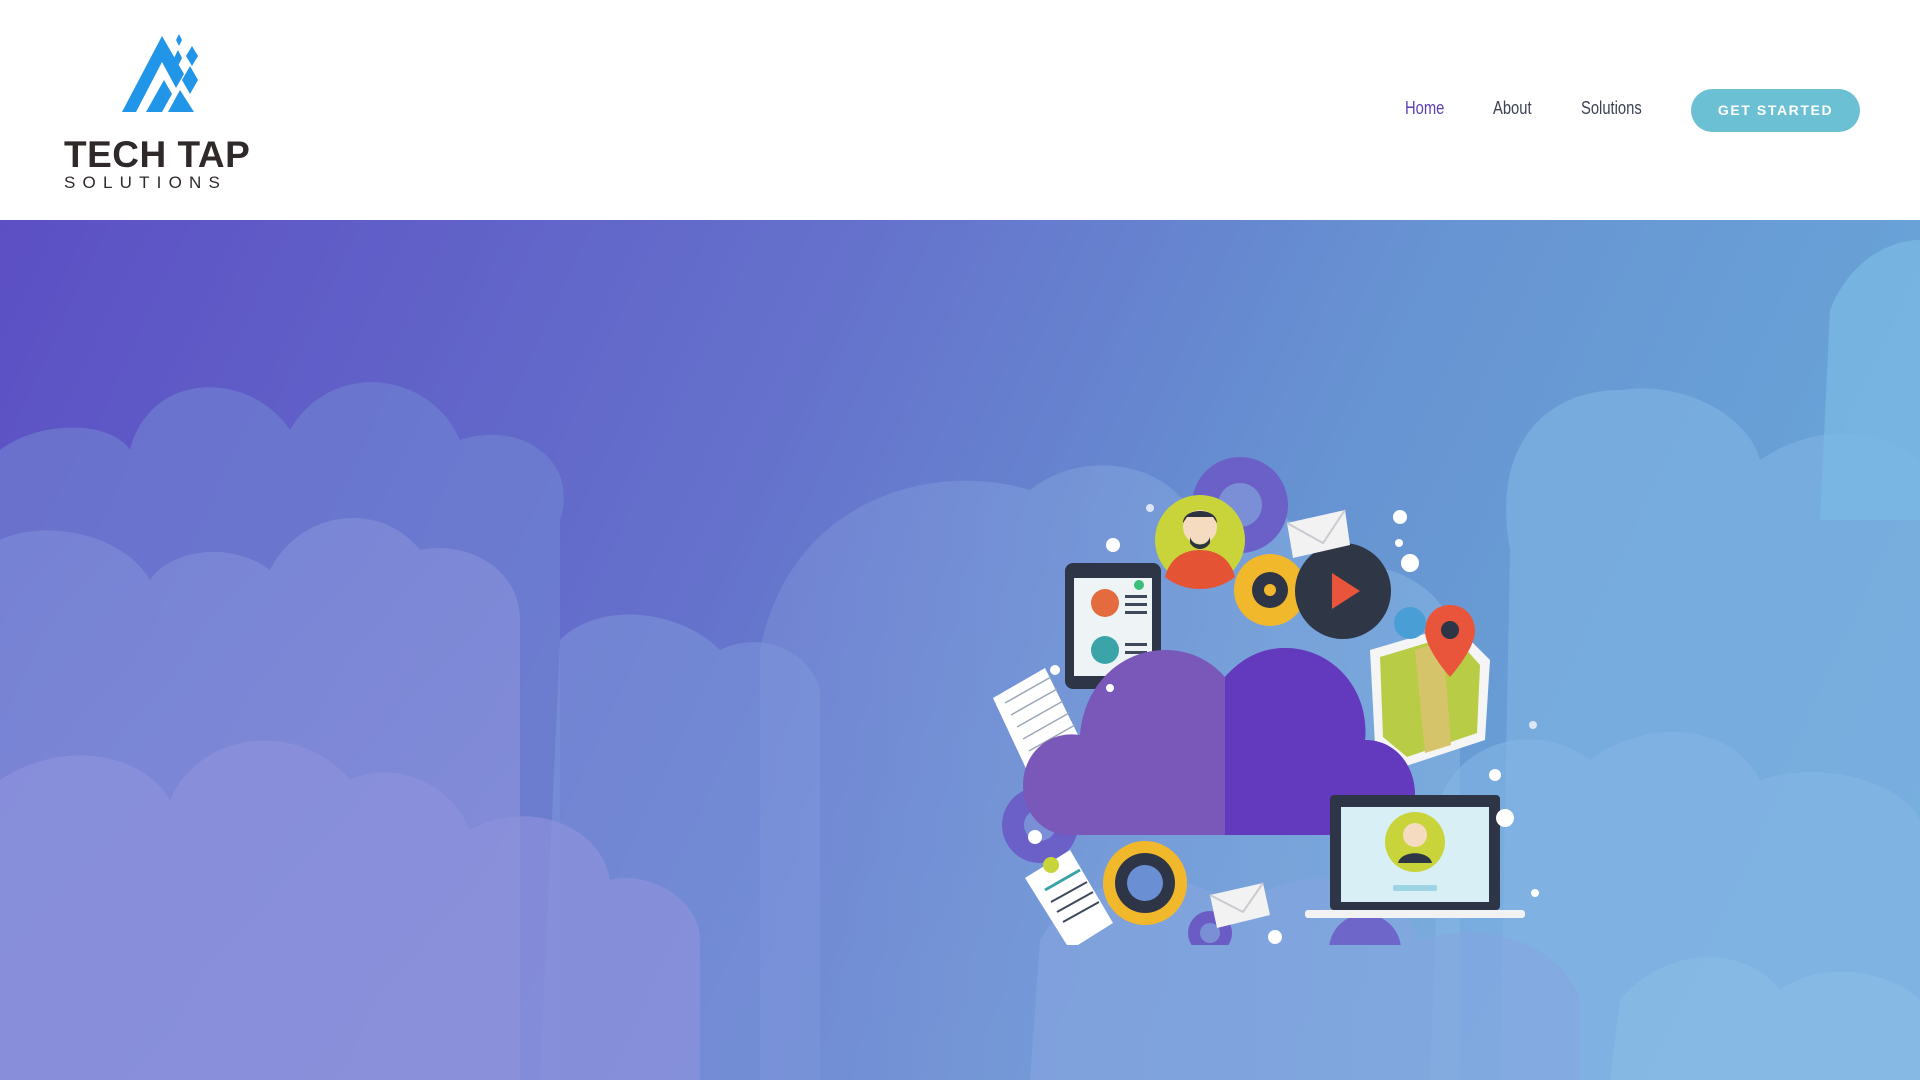 The image size is (1920, 1080). Describe the element at coordinates (160, 73) in the screenshot. I see `logo-mountain-icon` at that location.